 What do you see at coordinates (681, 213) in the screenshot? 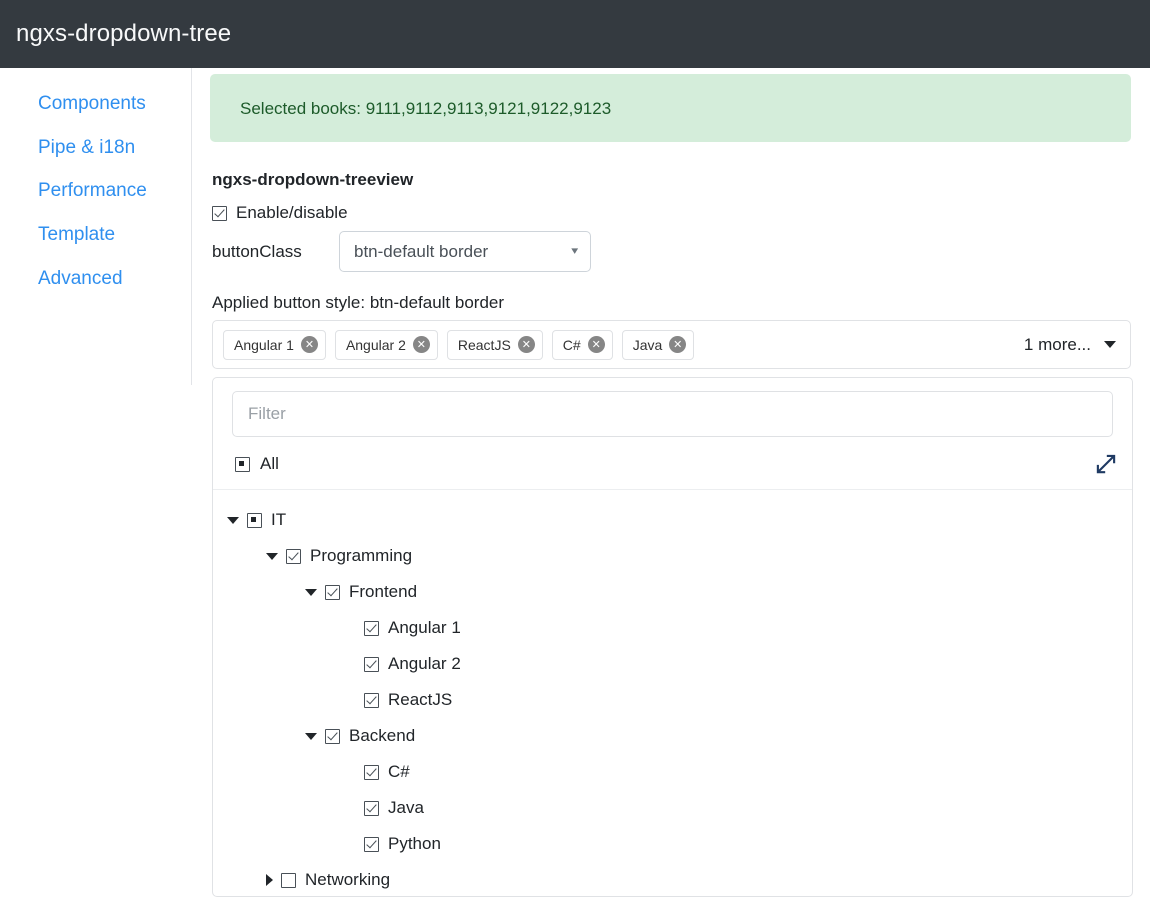
I see `enable-disable-row: Enable/disable` at bounding box center [681, 213].